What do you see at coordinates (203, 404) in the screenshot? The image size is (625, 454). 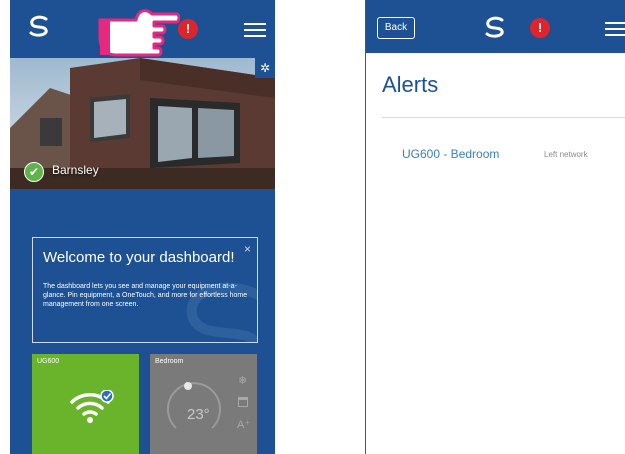 I see `device-tile-bedroom: Bedroom 23° ❄ A⁺` at bounding box center [203, 404].